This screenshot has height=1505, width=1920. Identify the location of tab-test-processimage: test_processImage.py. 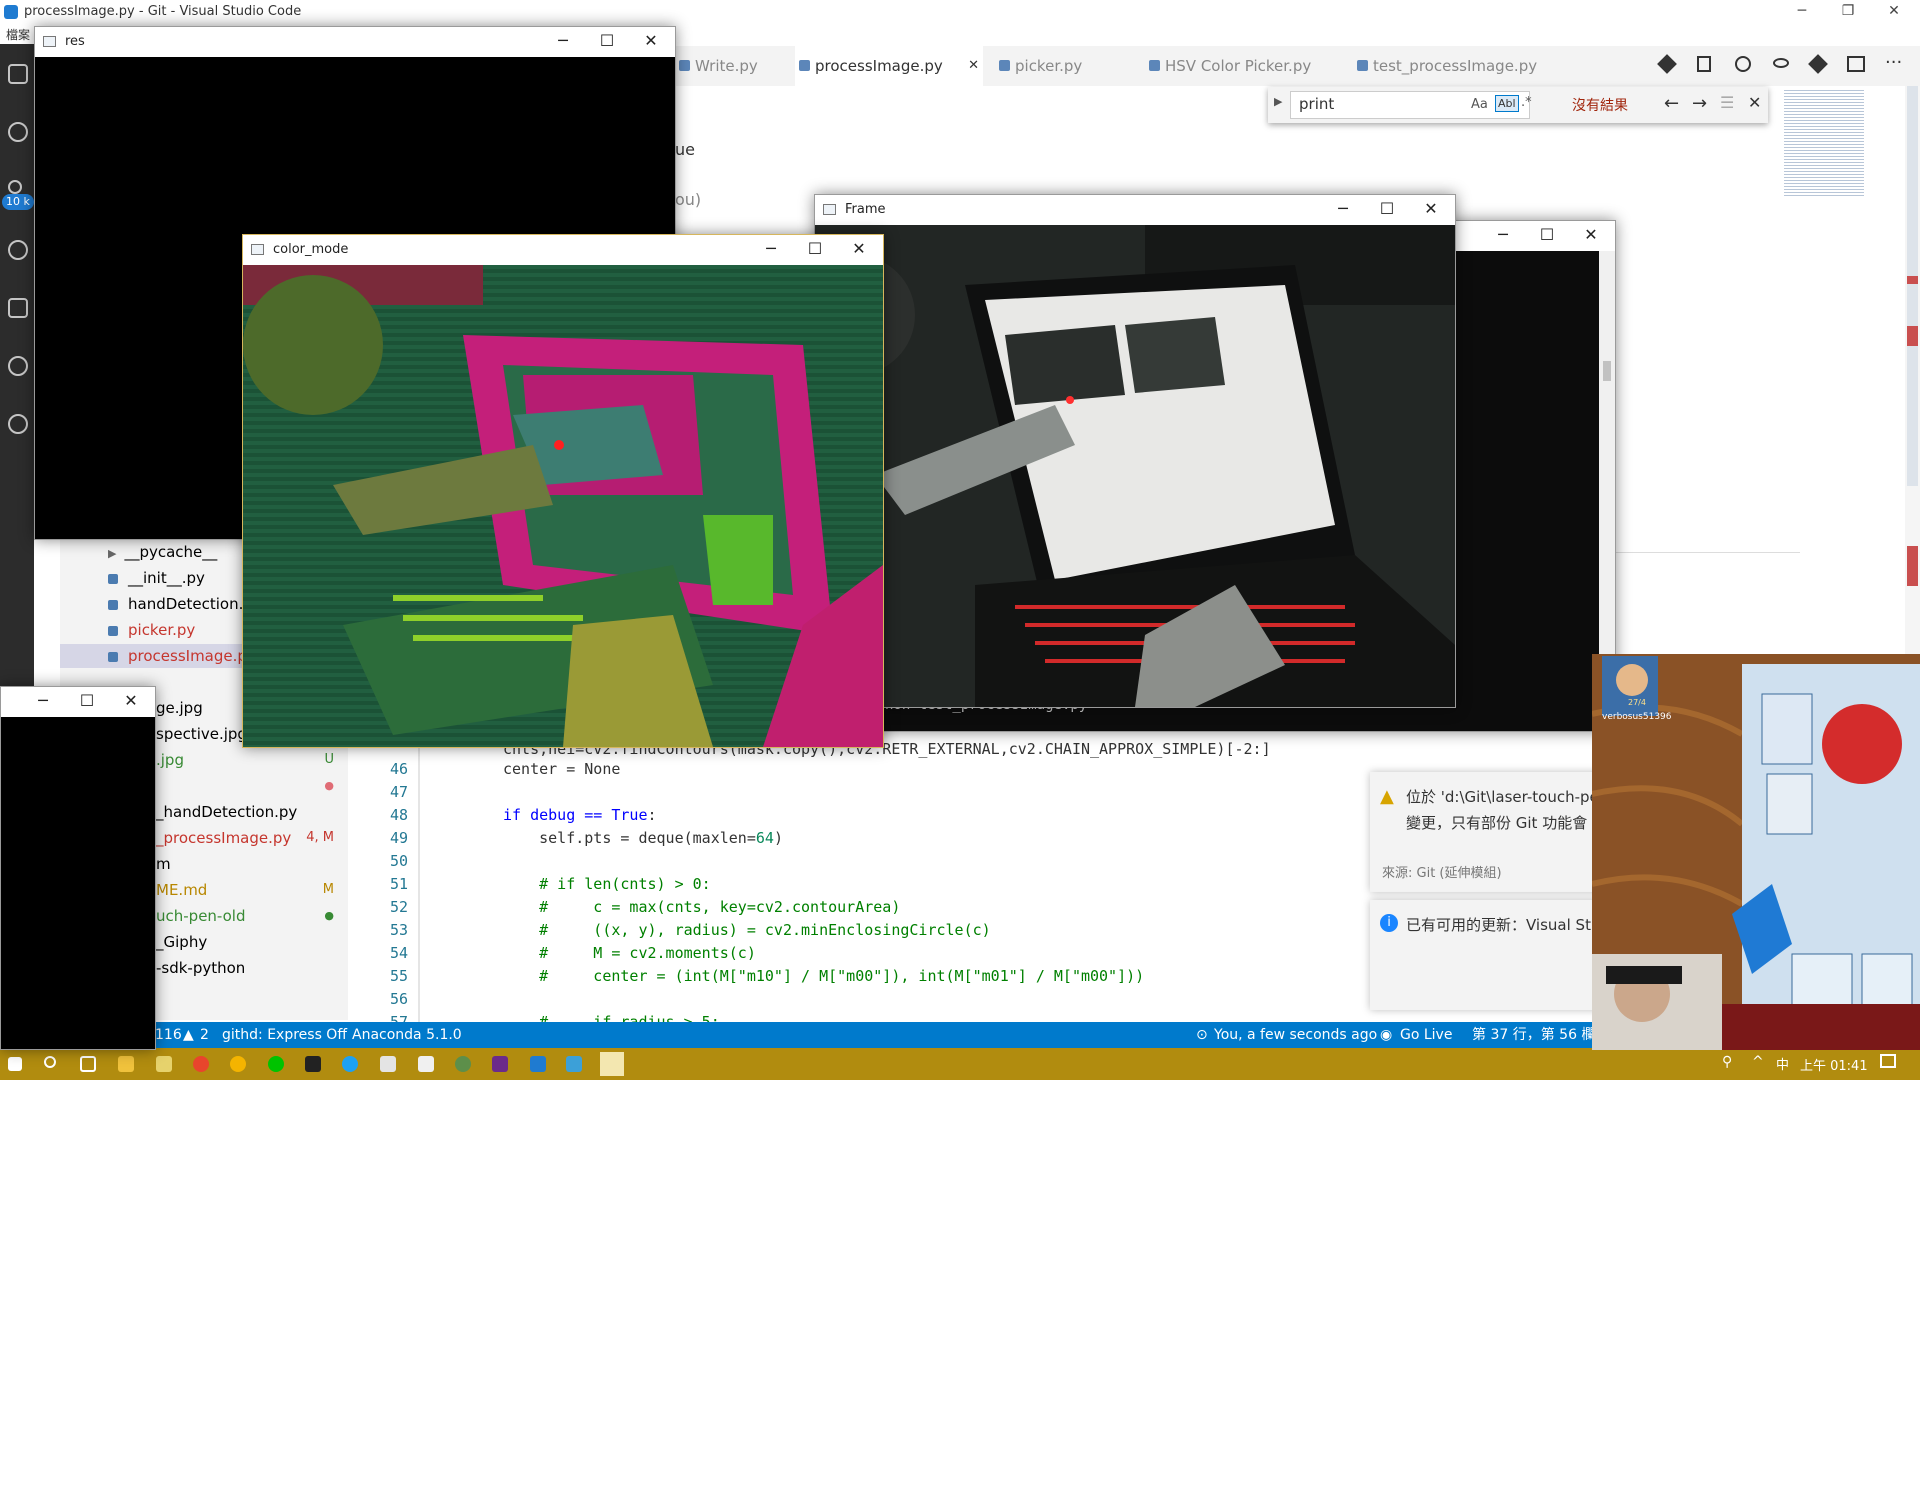
(1463, 66).